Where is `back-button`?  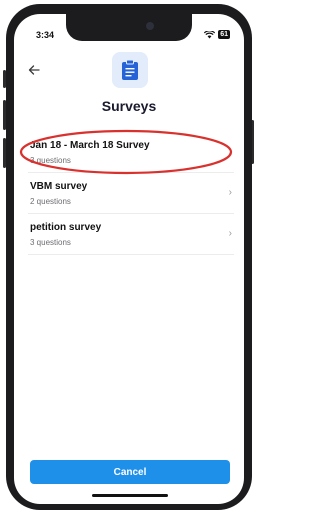 back-button is located at coordinates (34, 70).